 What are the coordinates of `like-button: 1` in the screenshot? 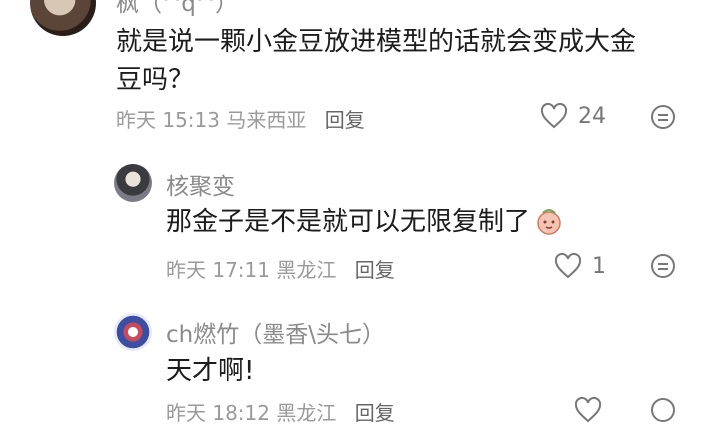 It's located at (580, 266).